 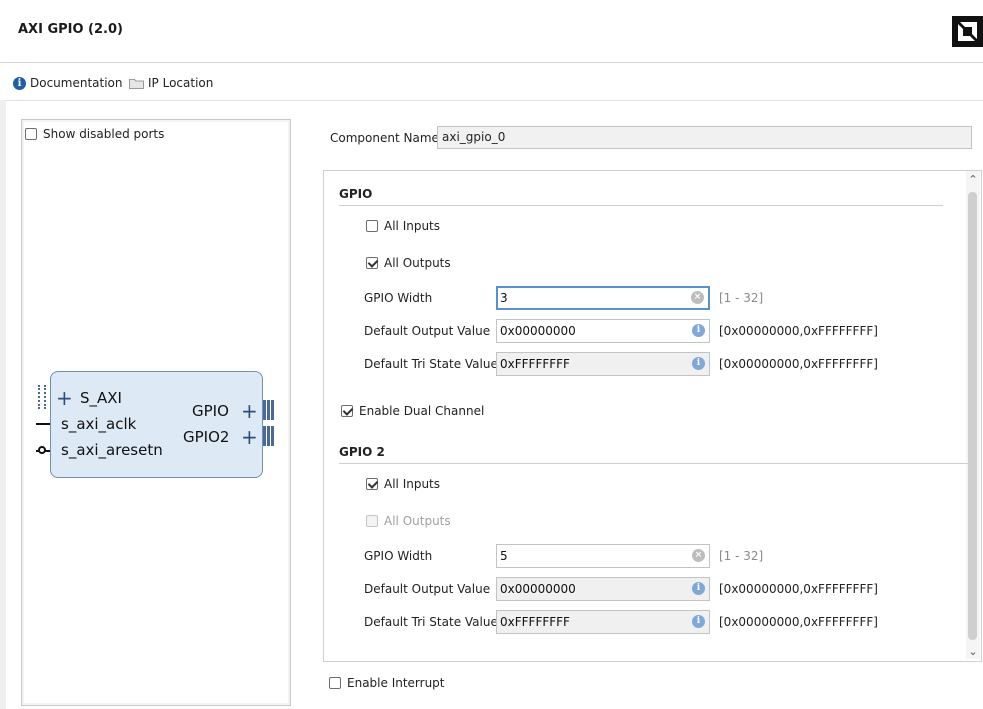 What do you see at coordinates (43, 424) in the screenshot?
I see `aclk-pin` at bounding box center [43, 424].